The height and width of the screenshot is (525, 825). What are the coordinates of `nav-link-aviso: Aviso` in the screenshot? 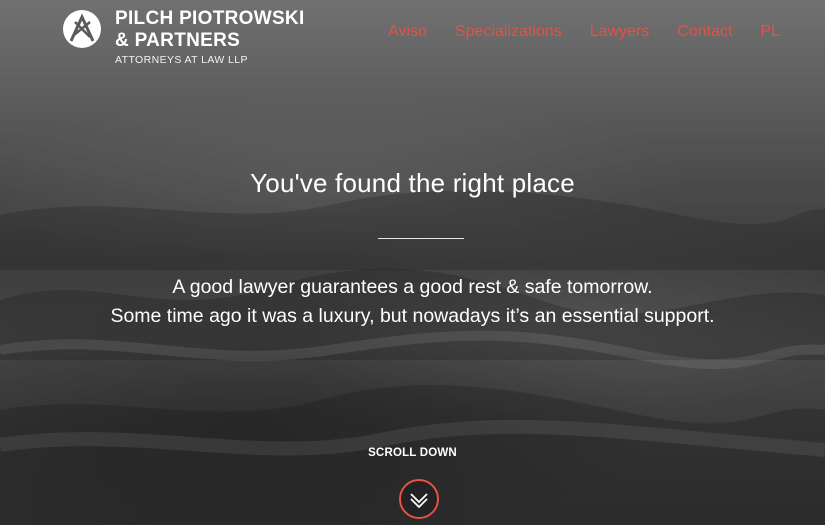 It's located at (407, 32).